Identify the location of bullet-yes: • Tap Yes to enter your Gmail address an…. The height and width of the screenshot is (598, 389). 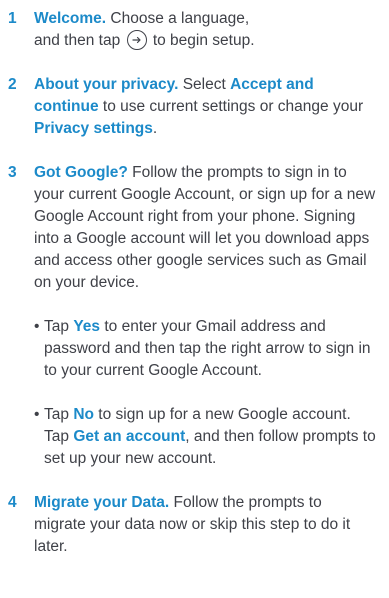
(205, 349).